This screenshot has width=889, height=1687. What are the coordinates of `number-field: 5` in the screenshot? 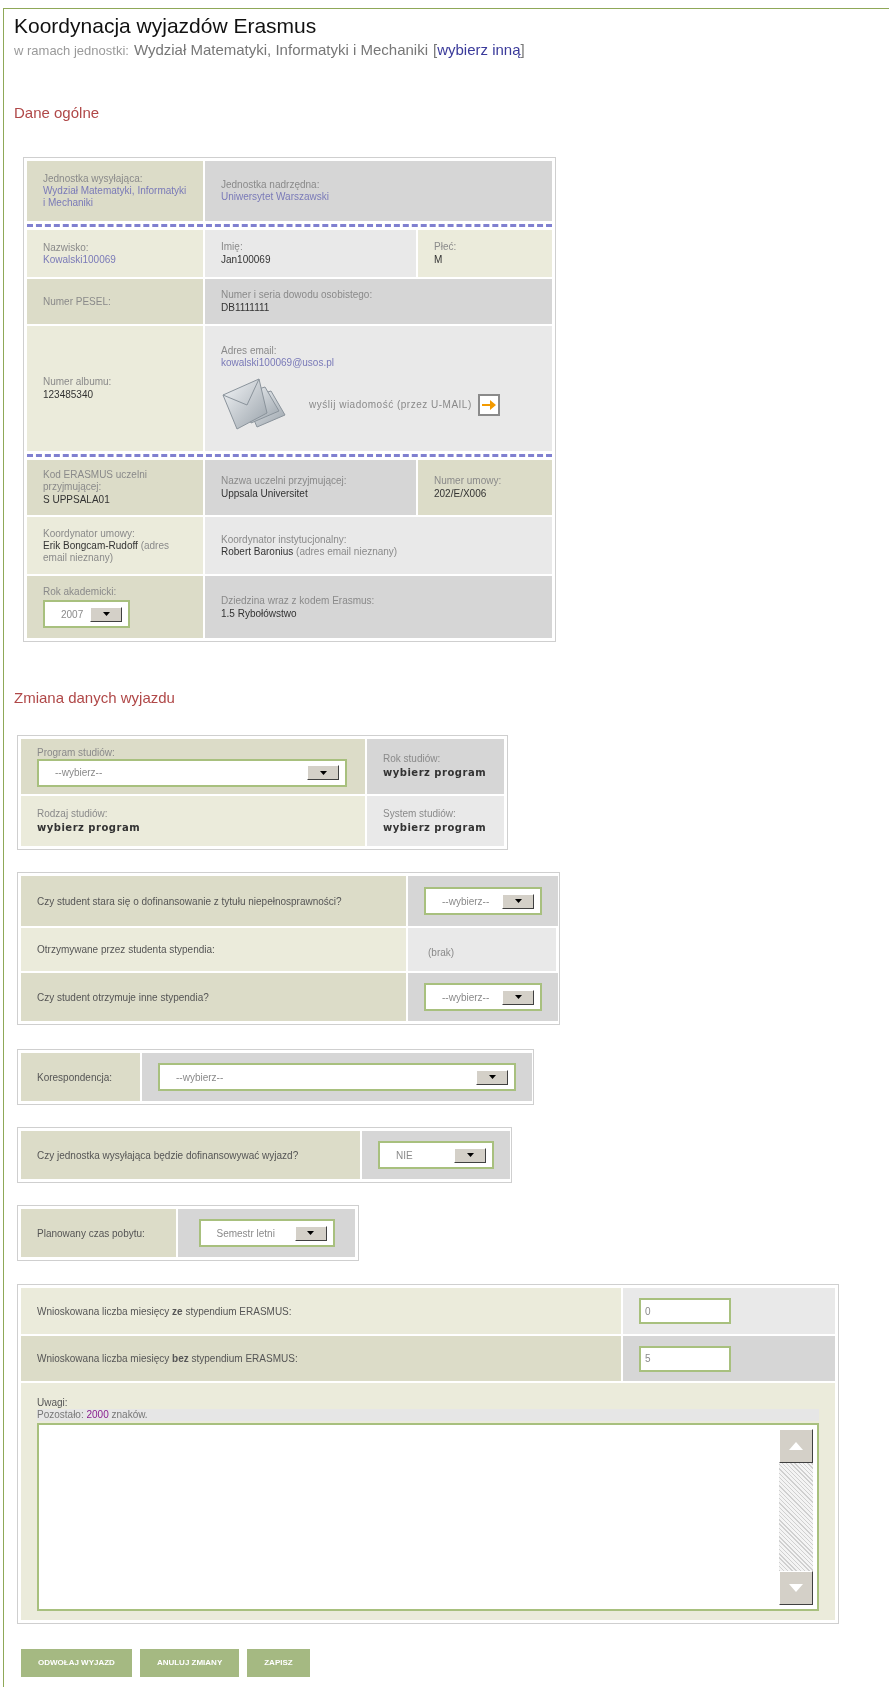 It's located at (685, 1358).